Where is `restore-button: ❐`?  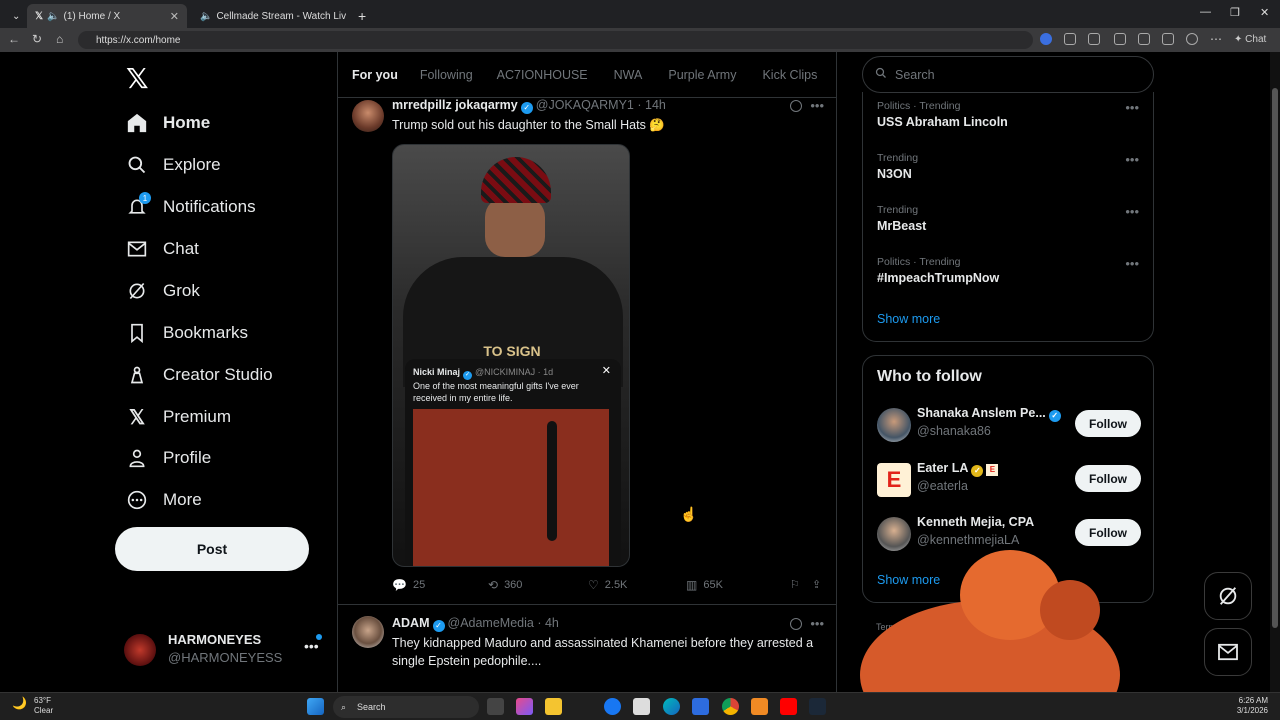
restore-button: ❐ is located at coordinates (1235, 12).